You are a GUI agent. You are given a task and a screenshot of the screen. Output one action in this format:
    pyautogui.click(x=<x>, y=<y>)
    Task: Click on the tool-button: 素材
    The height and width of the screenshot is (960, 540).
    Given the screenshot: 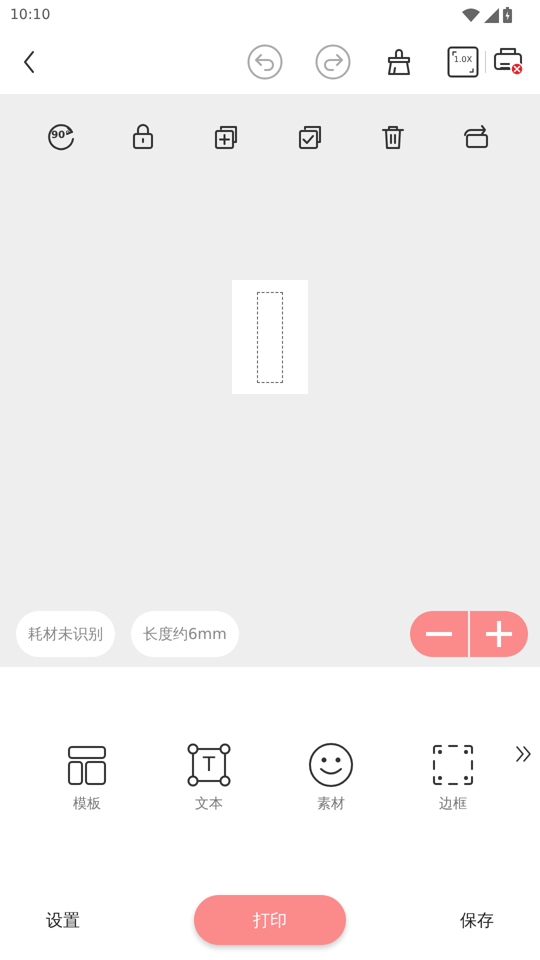 What is the action you would take?
    pyautogui.click(x=331, y=777)
    